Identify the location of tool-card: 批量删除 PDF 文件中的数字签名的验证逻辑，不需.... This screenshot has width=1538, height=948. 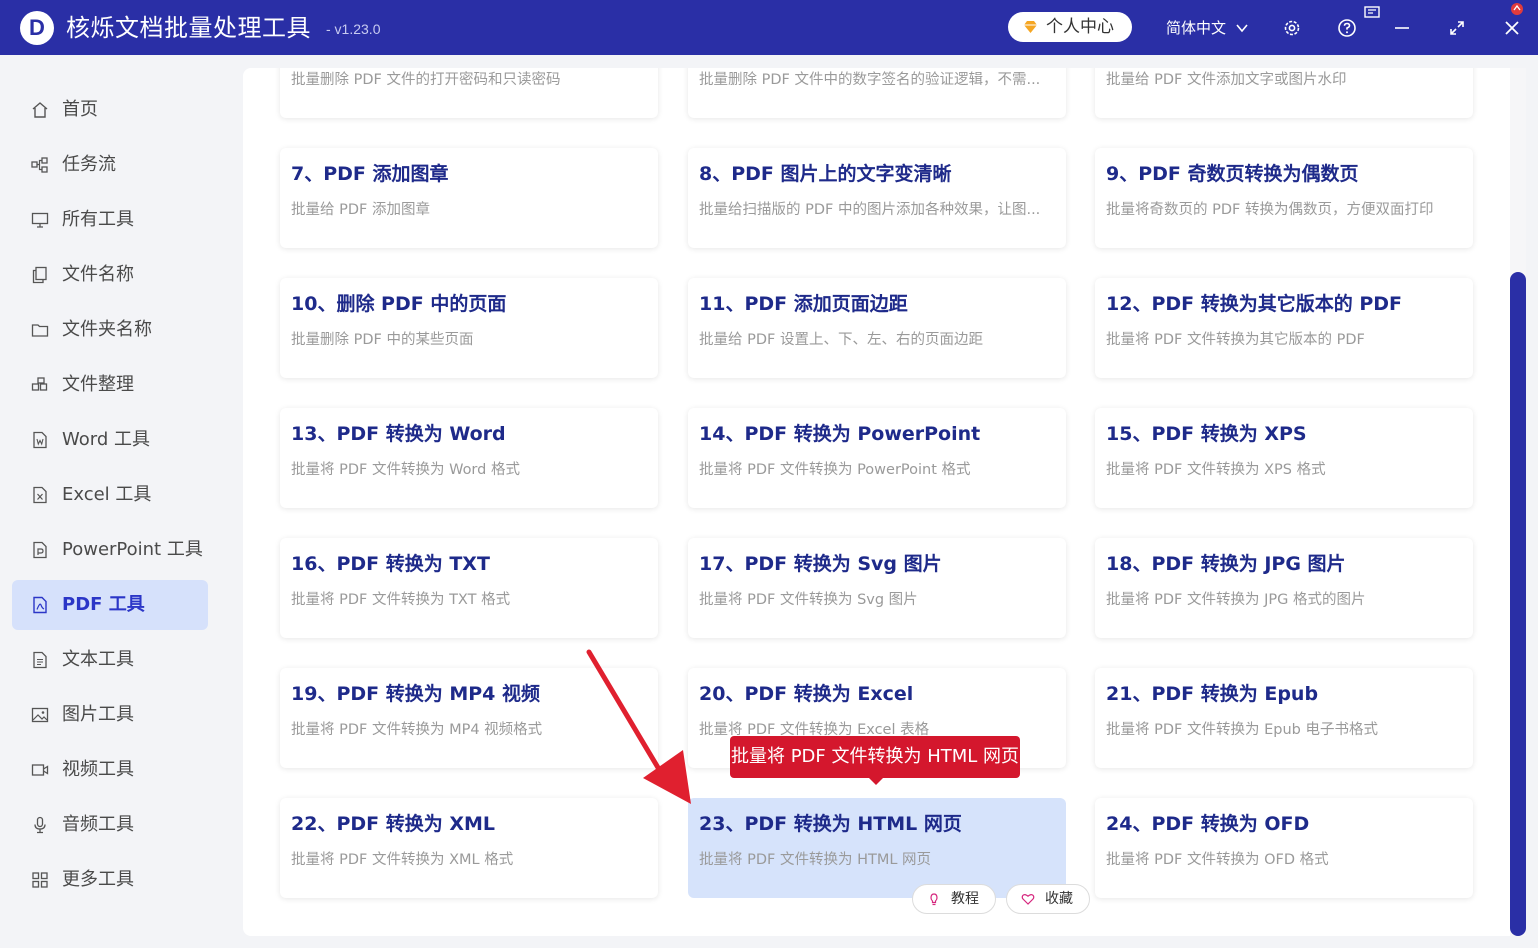
(877, 93).